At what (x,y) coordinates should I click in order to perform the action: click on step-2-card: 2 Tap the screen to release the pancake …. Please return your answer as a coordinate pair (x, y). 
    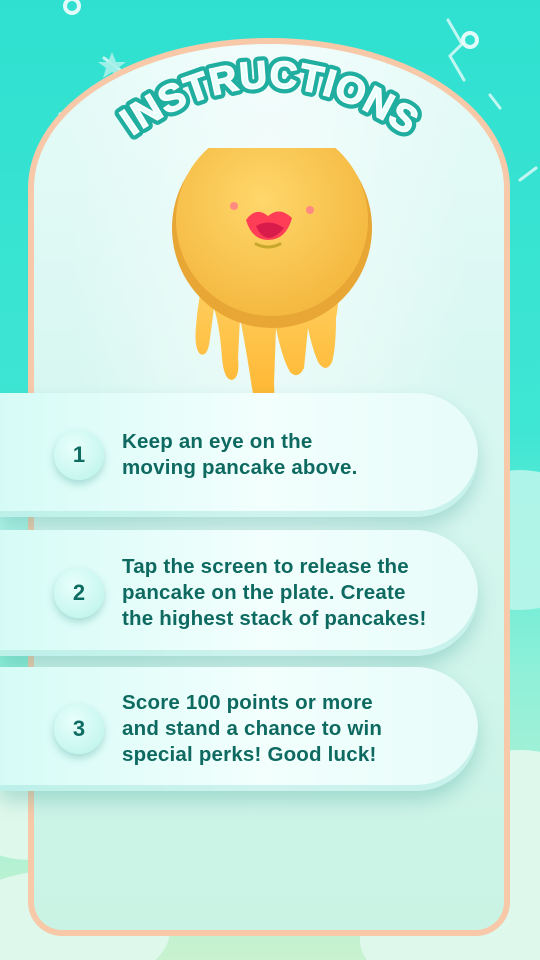
    Looking at the image, I should click on (239, 593).